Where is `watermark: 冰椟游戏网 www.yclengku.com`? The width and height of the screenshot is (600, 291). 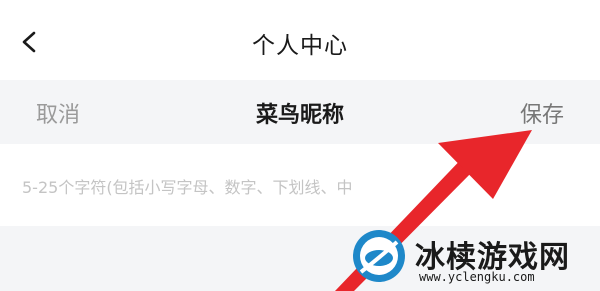 watermark: 冰椟游戏网 www.yclengku.com is located at coordinates (472, 258).